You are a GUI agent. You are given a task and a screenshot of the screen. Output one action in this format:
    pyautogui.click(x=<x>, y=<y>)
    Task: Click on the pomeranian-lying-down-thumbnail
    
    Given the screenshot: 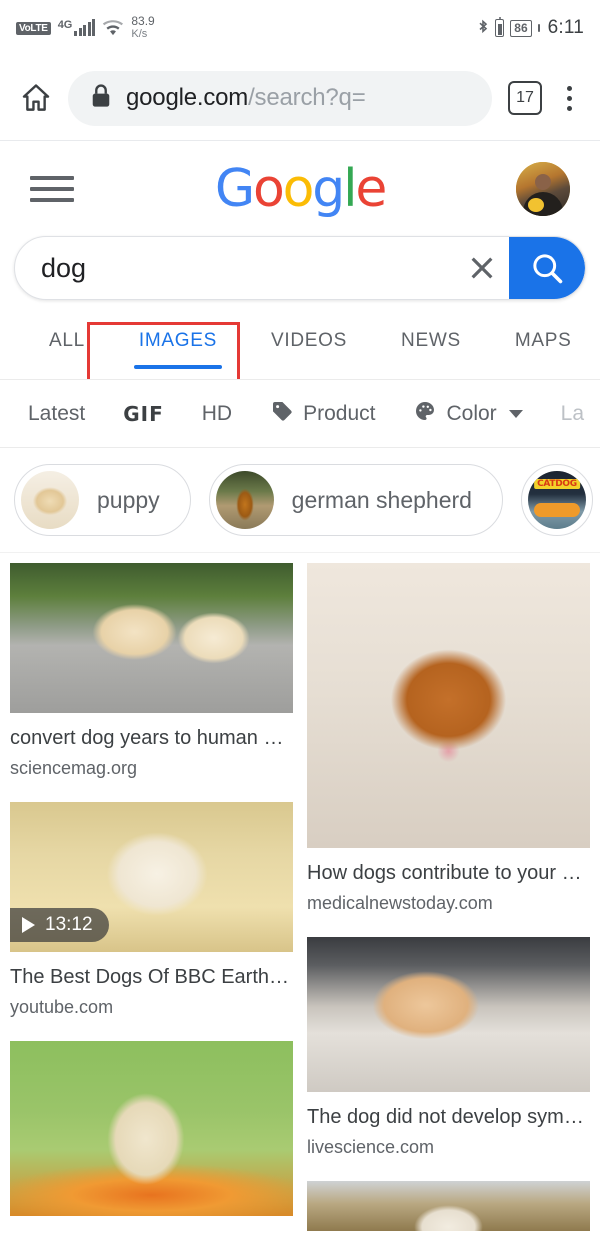 What is the action you would take?
    pyautogui.click(x=448, y=1014)
    